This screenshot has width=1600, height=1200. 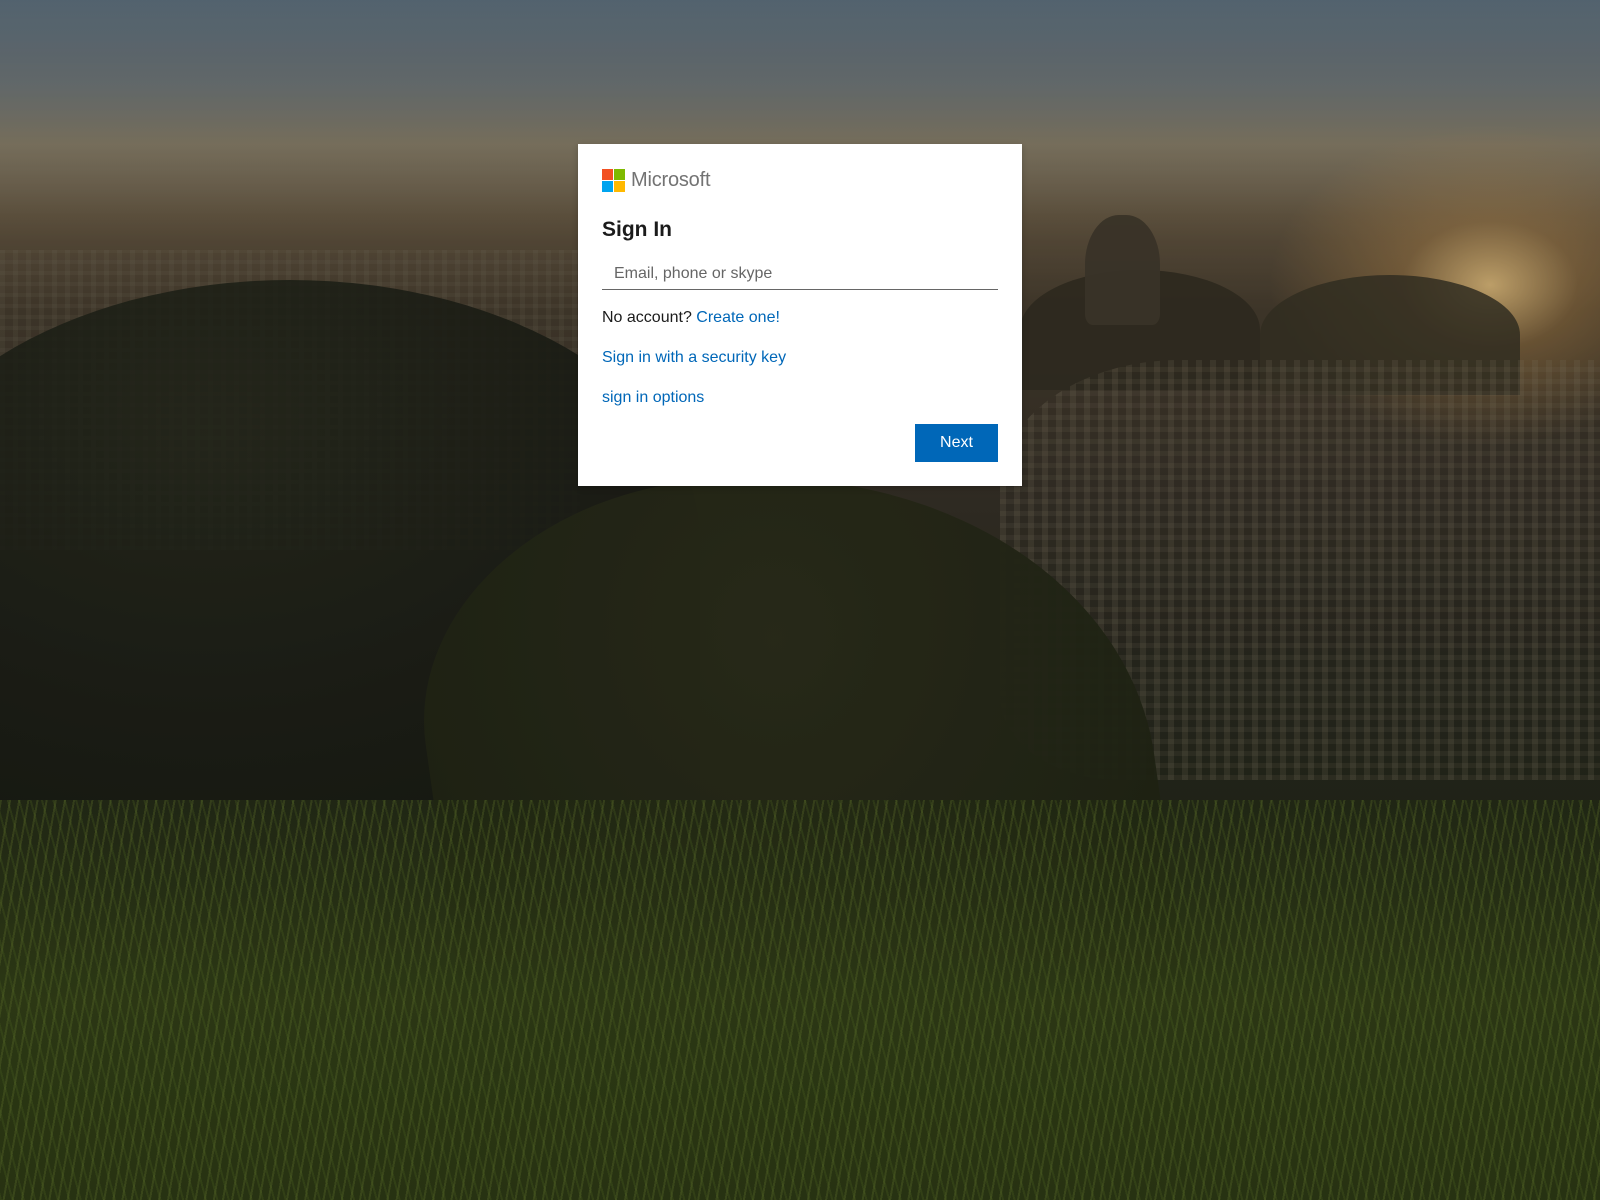 What do you see at coordinates (738, 317) in the screenshot?
I see `create-account-link: Create one!` at bounding box center [738, 317].